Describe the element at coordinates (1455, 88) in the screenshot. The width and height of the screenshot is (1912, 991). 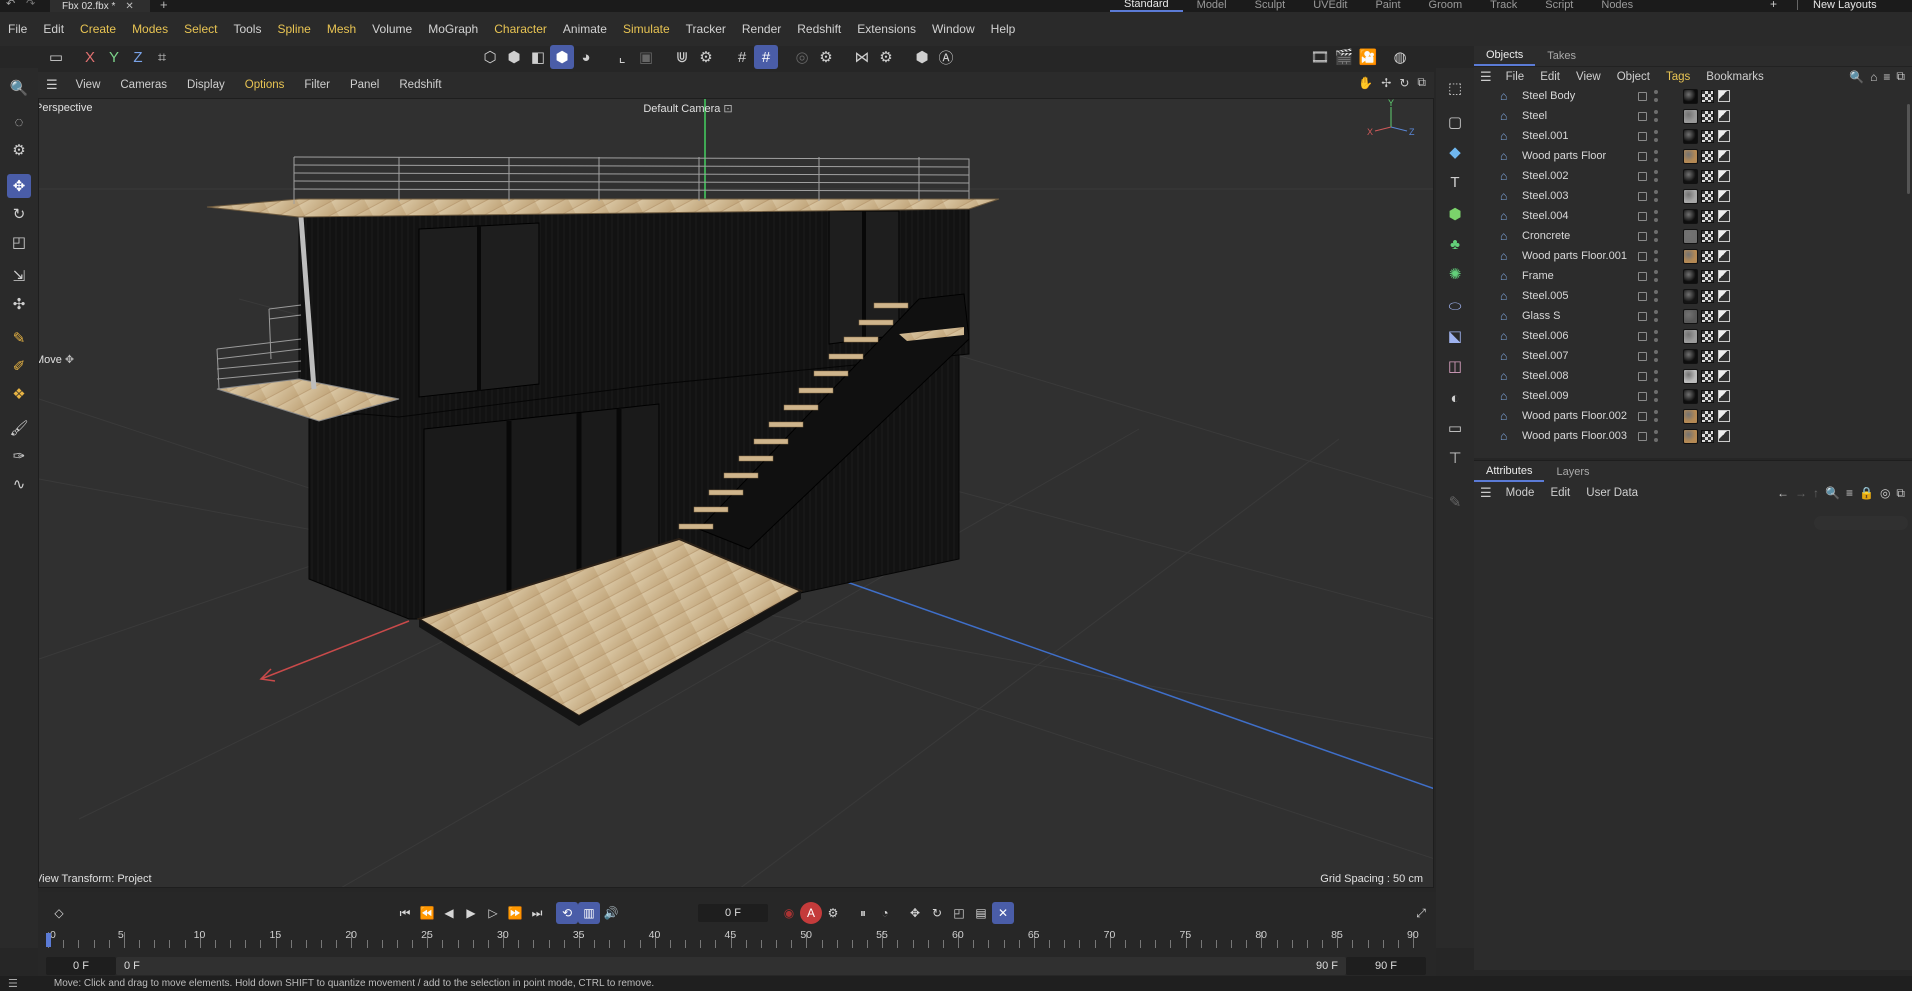
I see `object-manager-icon: ⬚` at that location.